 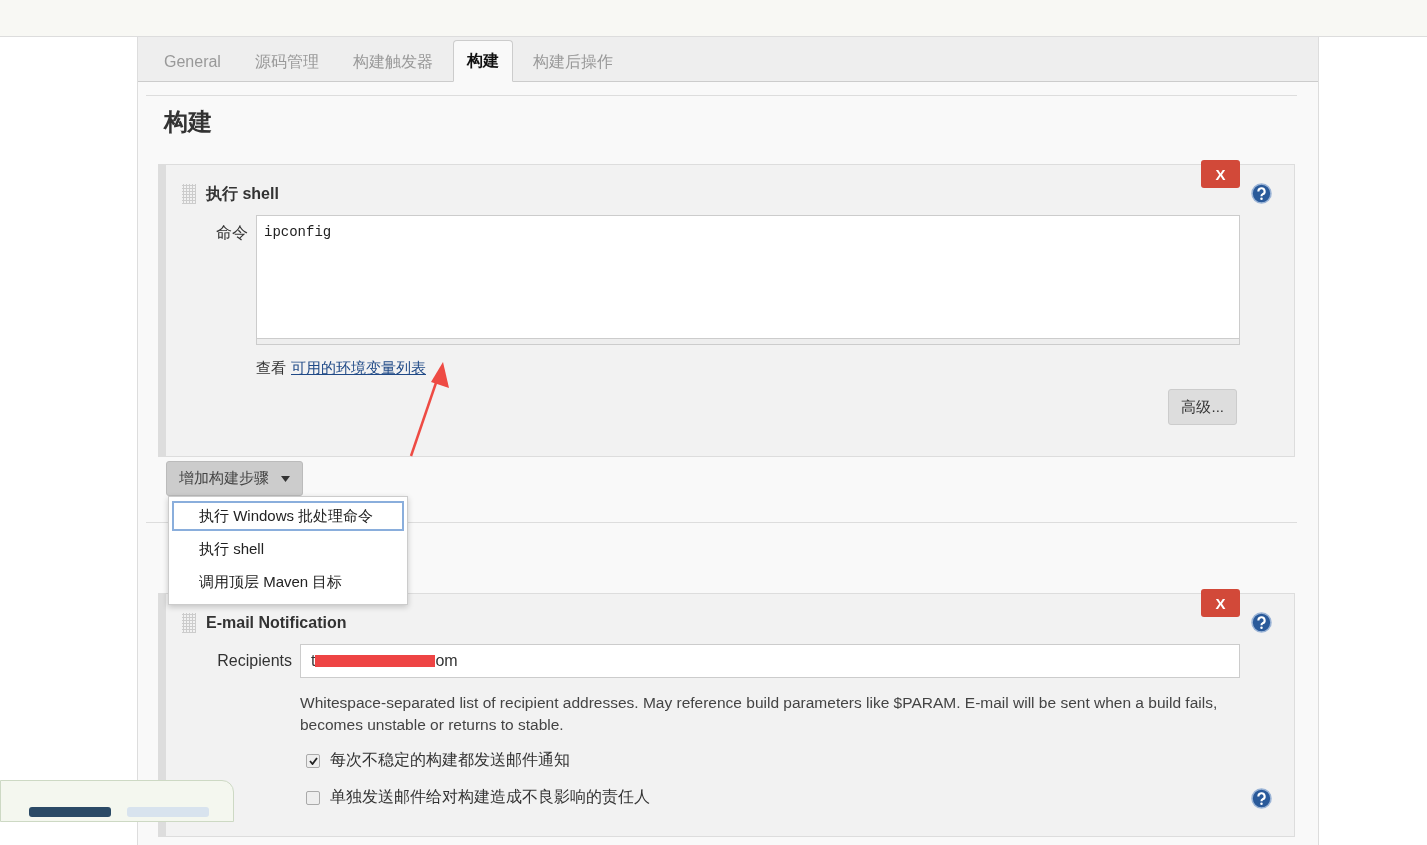 What do you see at coordinates (482, 61) in the screenshot?
I see `tab: 构建` at bounding box center [482, 61].